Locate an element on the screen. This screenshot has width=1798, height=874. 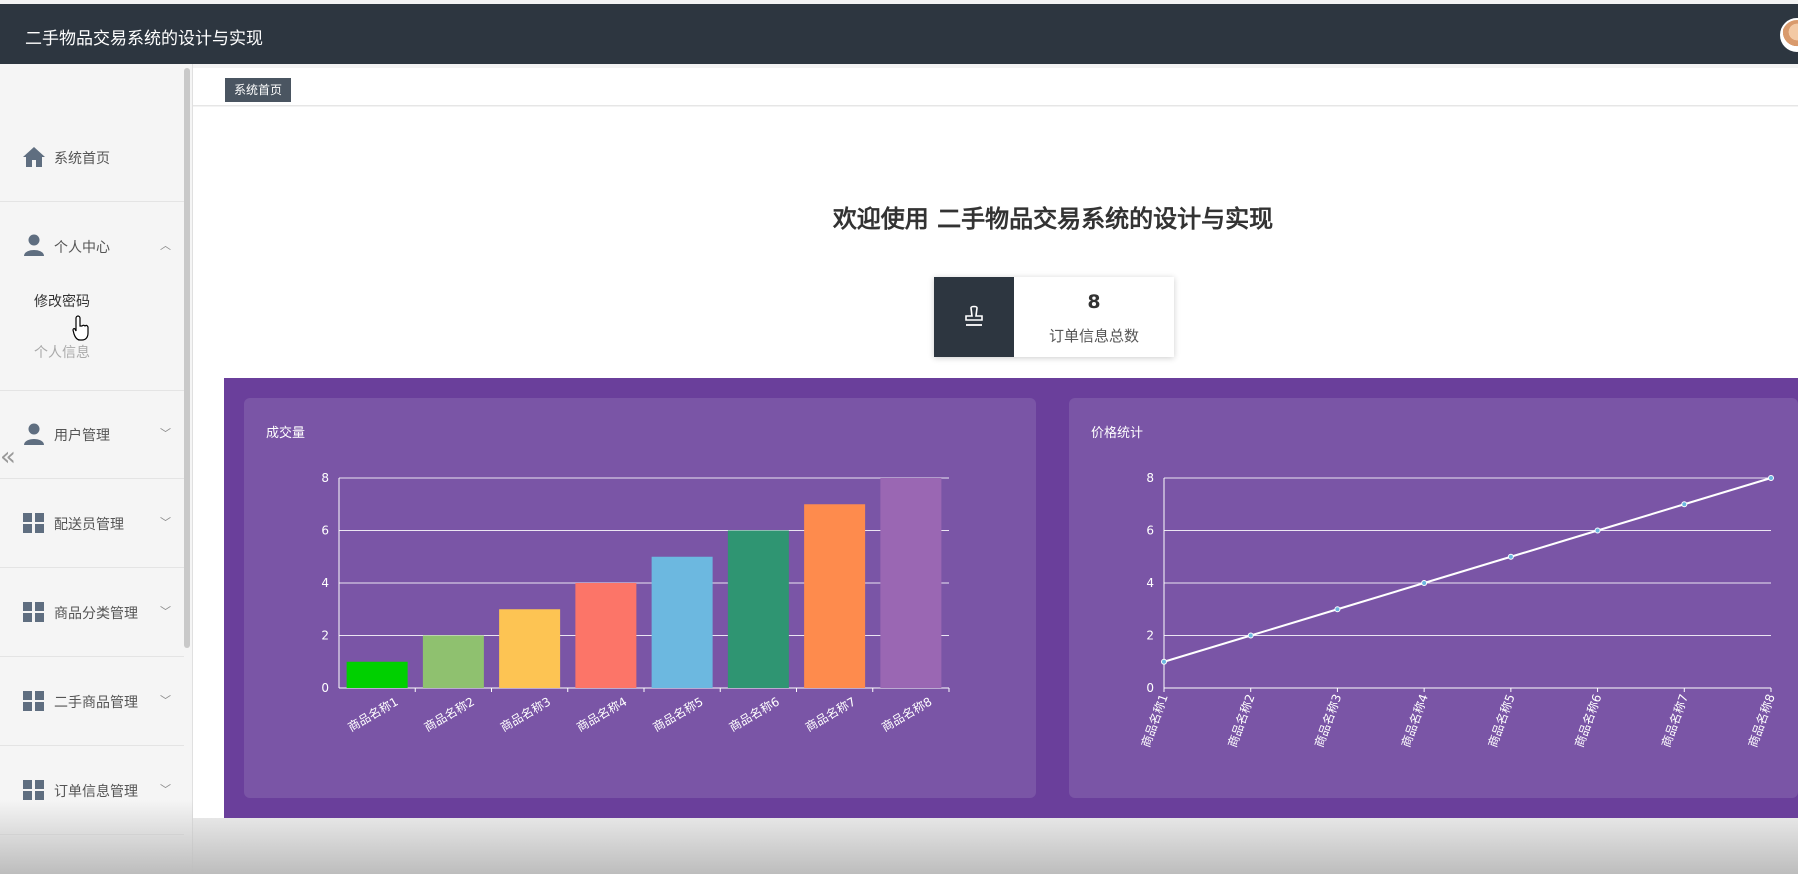
sidebar-item-home: 系统首页 is located at coordinates (92, 158).